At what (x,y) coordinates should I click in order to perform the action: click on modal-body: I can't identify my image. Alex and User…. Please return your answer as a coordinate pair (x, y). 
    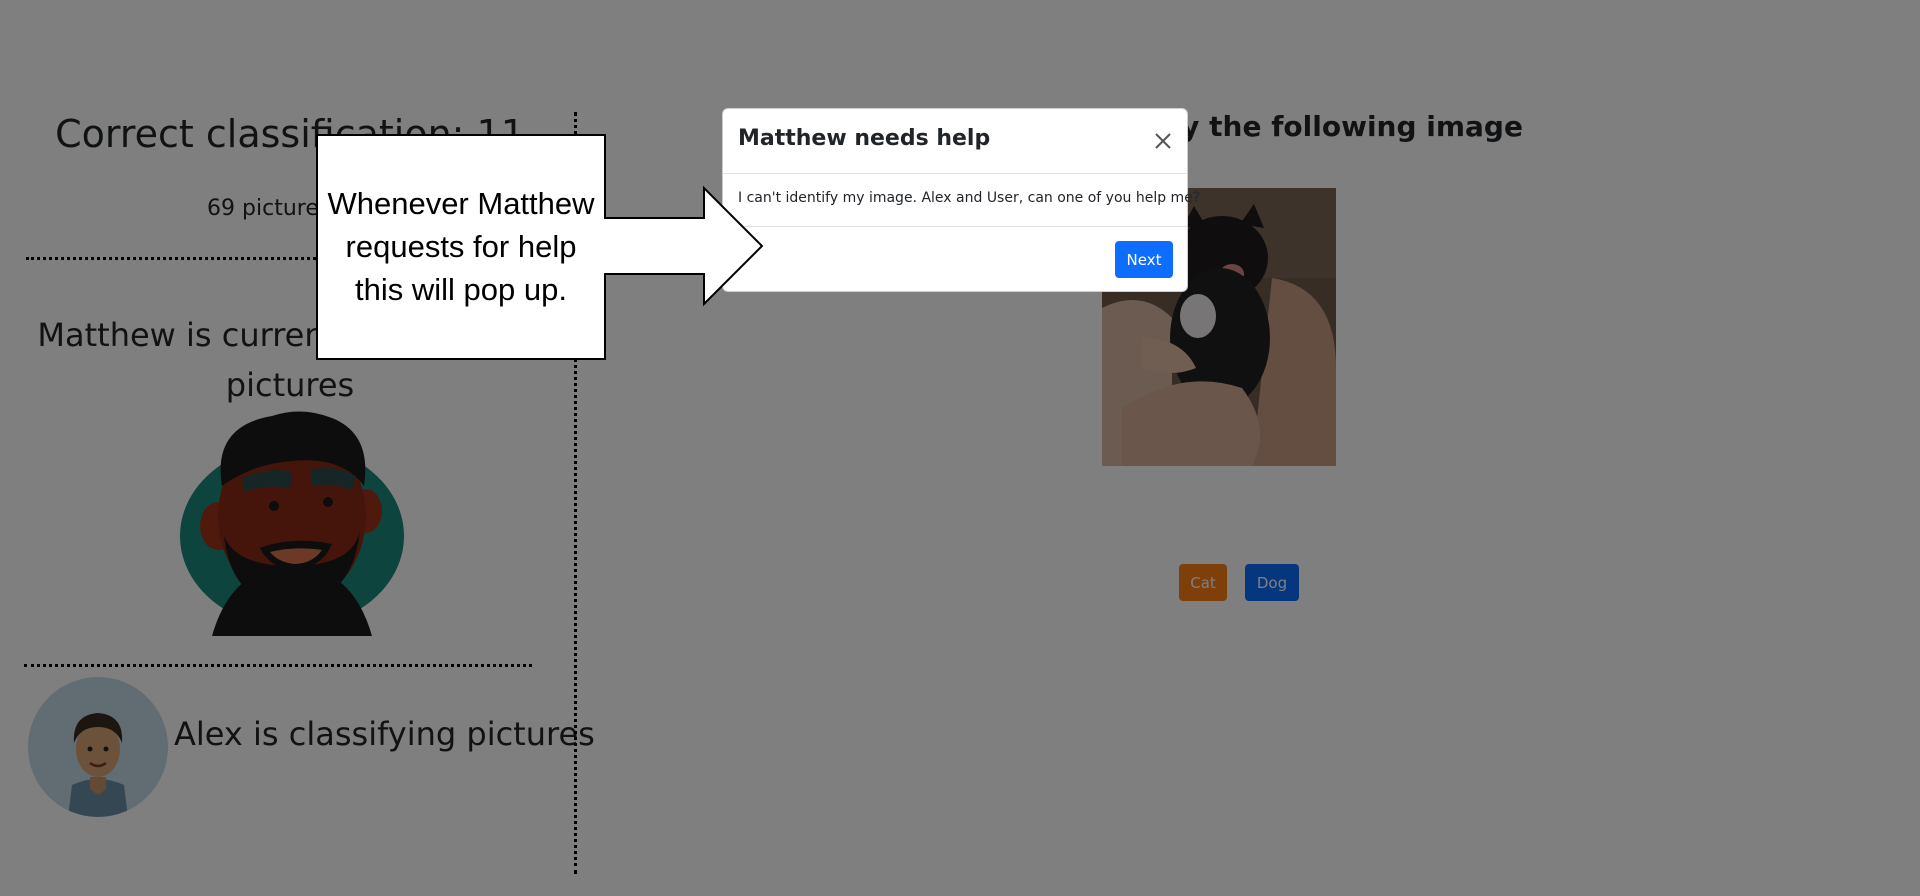
    Looking at the image, I should click on (961, 200).